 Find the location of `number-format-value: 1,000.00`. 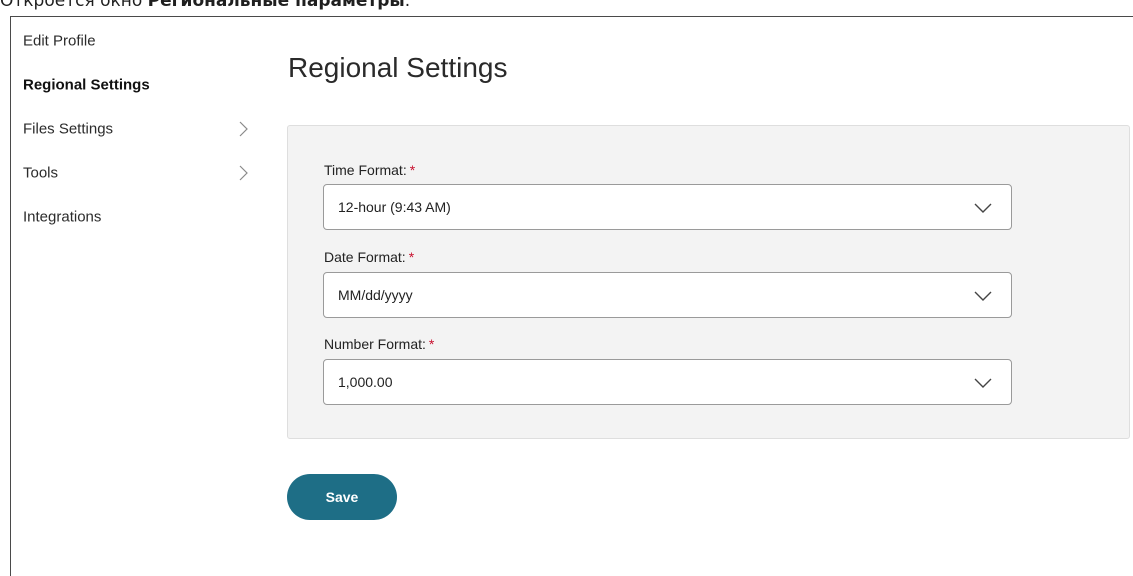

number-format-value: 1,000.00 is located at coordinates (365, 382).